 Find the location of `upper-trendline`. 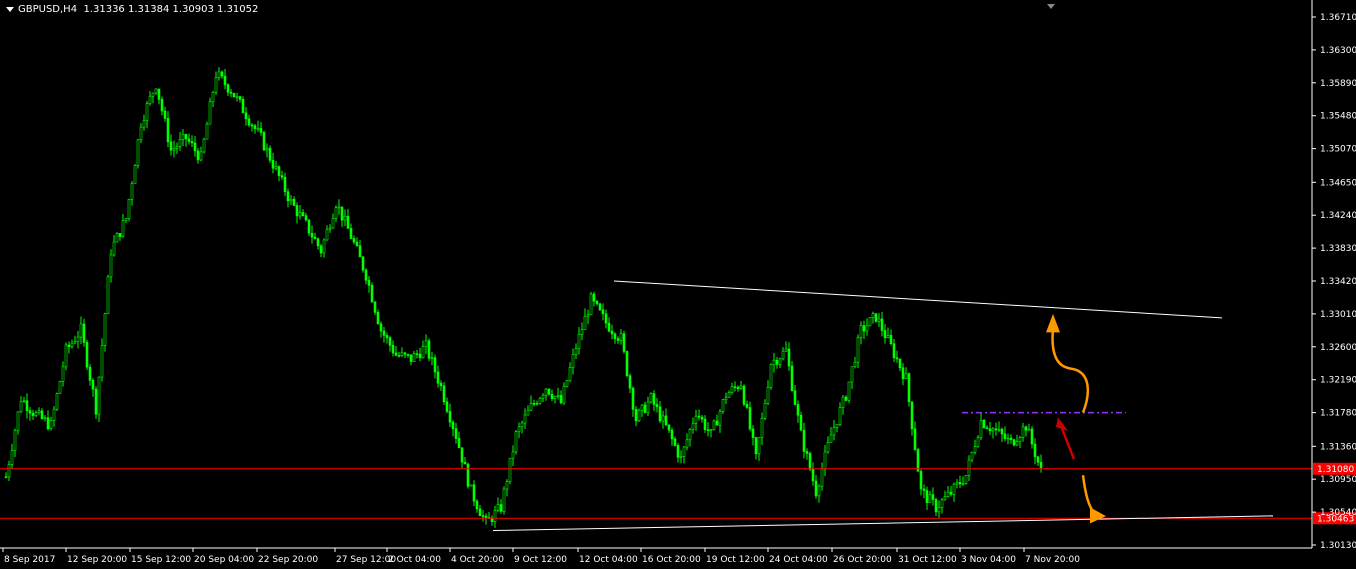

upper-trendline is located at coordinates (918, 299).